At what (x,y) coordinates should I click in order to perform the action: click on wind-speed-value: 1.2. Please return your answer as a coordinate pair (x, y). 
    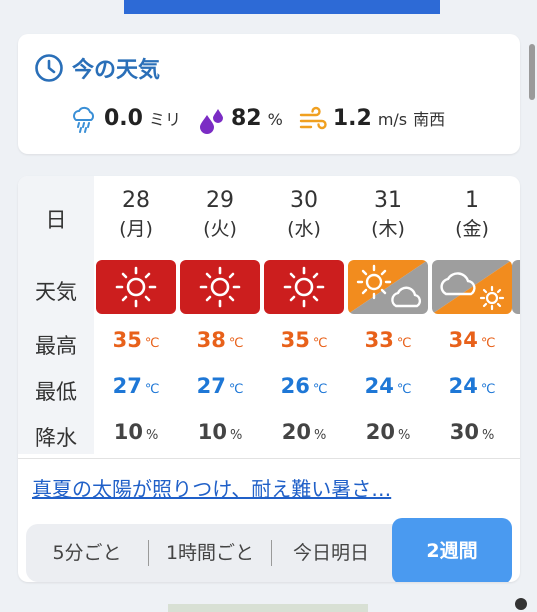
    Looking at the image, I should click on (352, 118).